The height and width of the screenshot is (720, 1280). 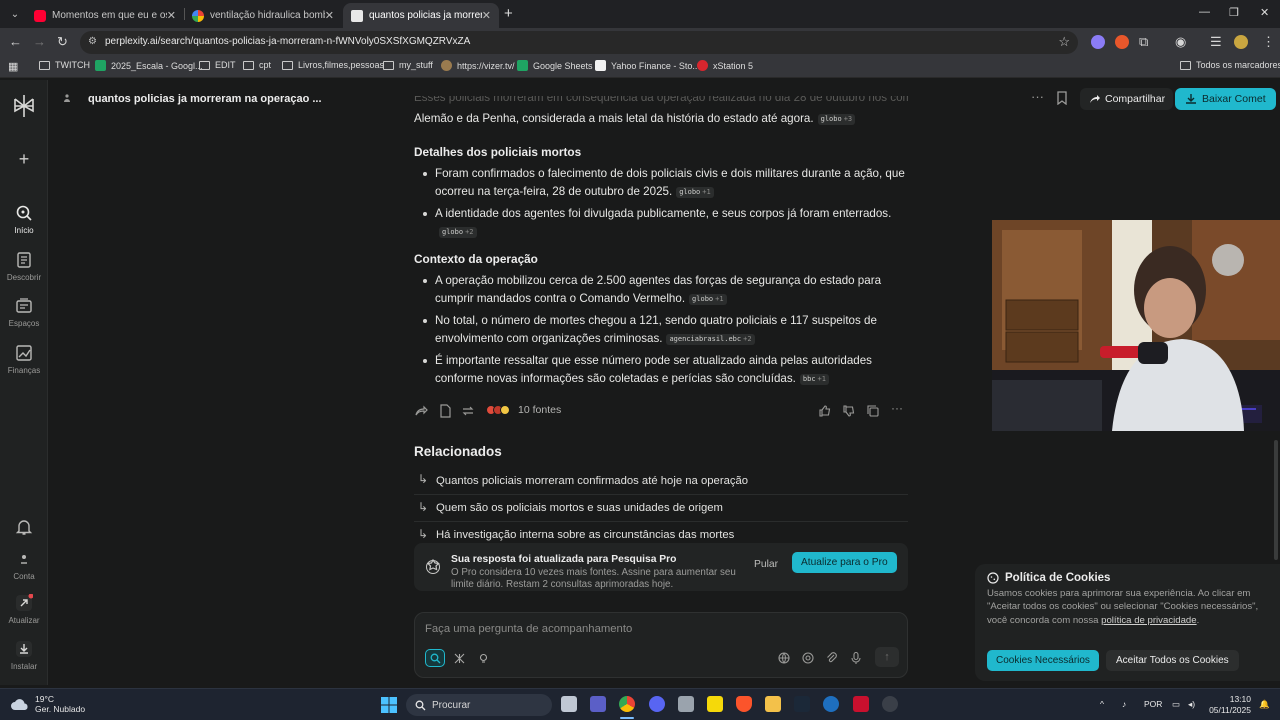 What do you see at coordinates (1227, 705) in the screenshot?
I see `clock: 13:10 05/11/2025` at bounding box center [1227, 705].